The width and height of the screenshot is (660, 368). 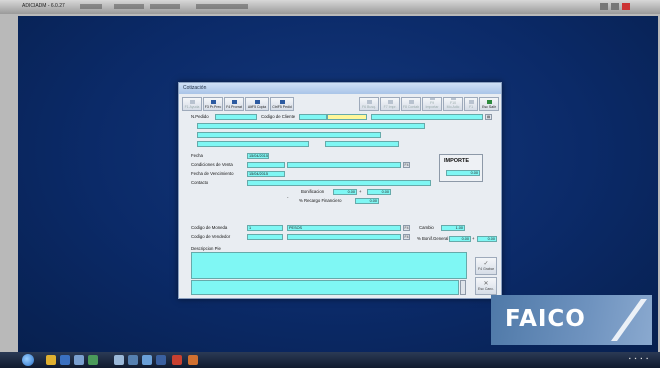 What do you see at coordinates (211, 236) in the screenshot?
I see `vendedor-label: Codigo de Vendedor` at bounding box center [211, 236].